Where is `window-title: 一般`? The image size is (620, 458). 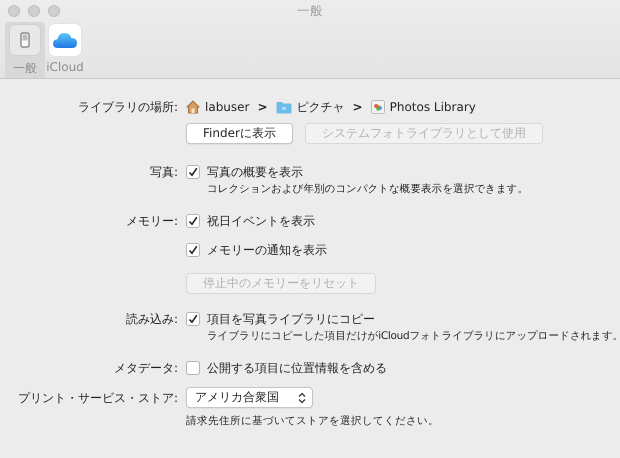
window-title: 一般 is located at coordinates (310, 11).